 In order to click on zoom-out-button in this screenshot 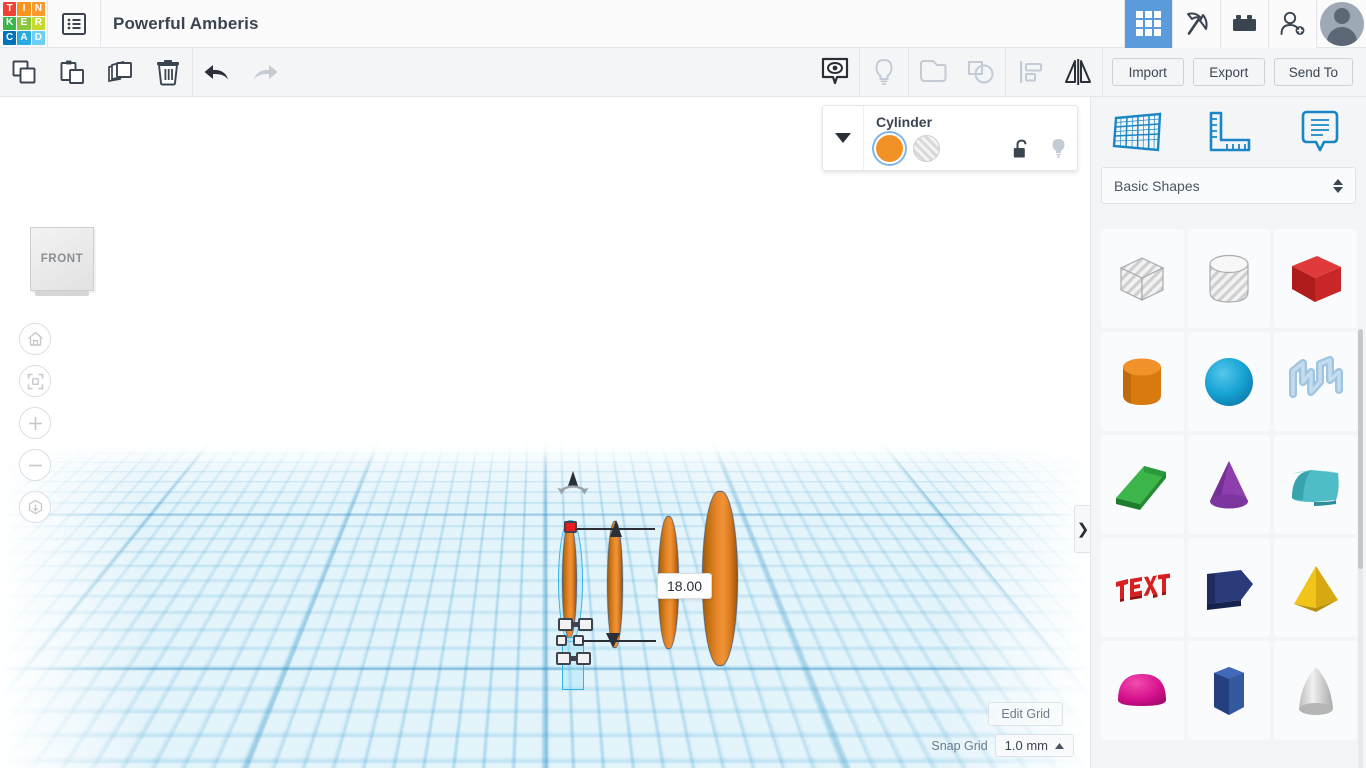, I will do `click(35, 465)`.